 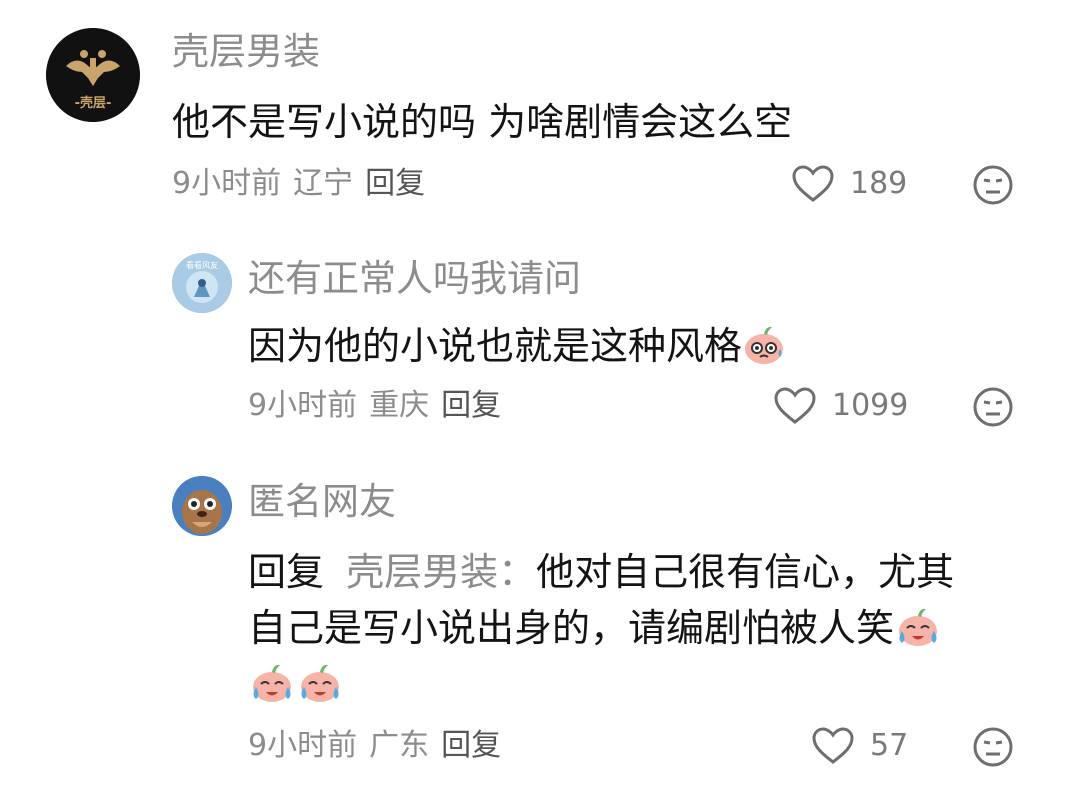 What do you see at coordinates (323, 183) in the screenshot?
I see `comment-location: 辽宁` at bounding box center [323, 183].